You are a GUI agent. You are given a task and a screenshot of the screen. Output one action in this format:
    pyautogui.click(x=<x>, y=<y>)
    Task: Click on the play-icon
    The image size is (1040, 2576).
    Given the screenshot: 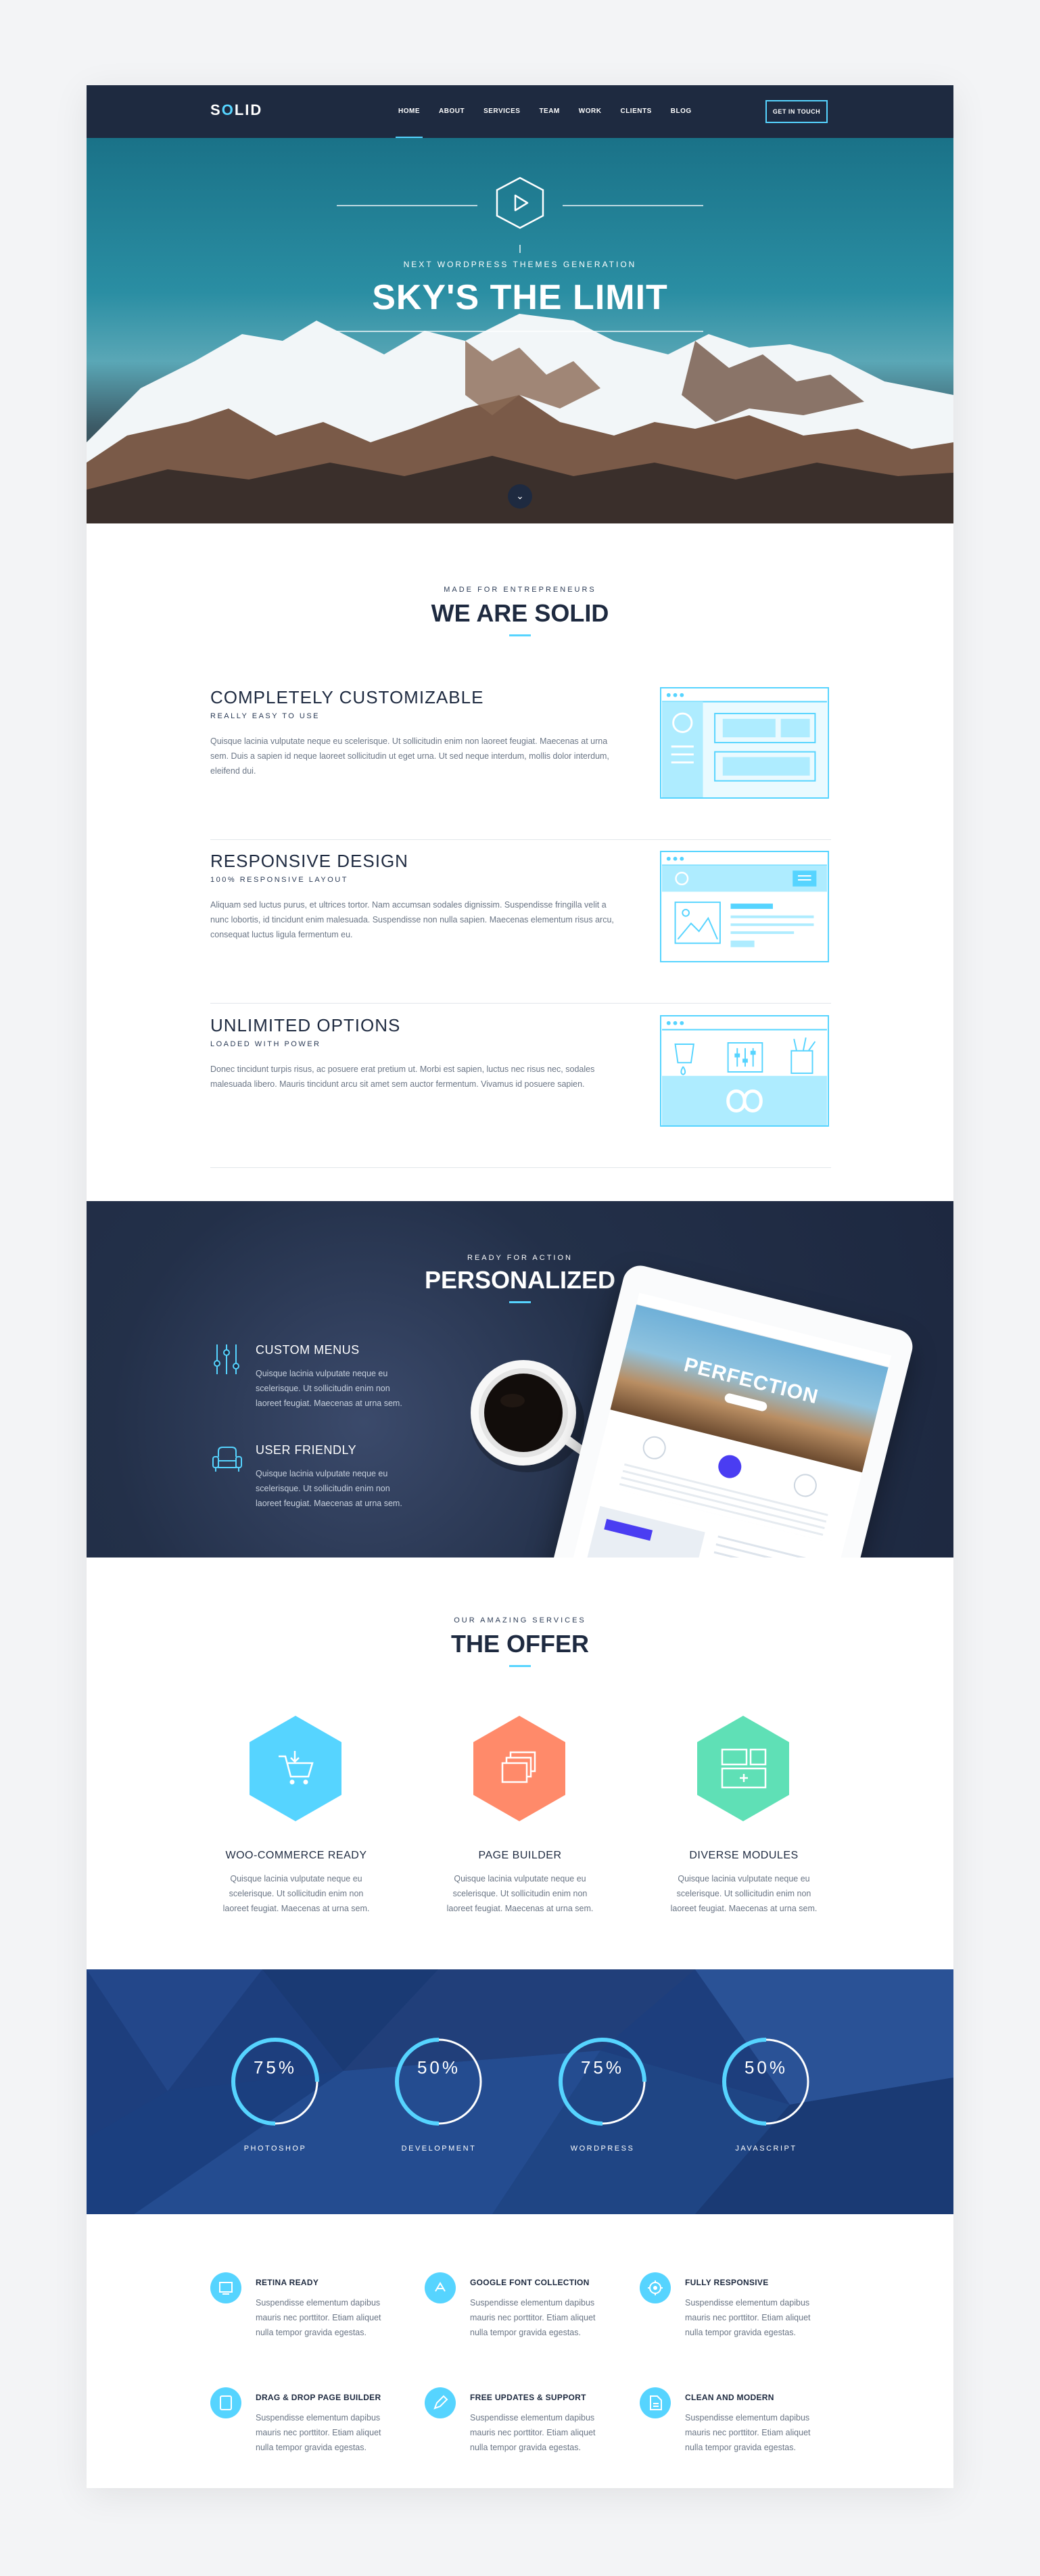 What is the action you would take?
    pyautogui.click(x=520, y=203)
    